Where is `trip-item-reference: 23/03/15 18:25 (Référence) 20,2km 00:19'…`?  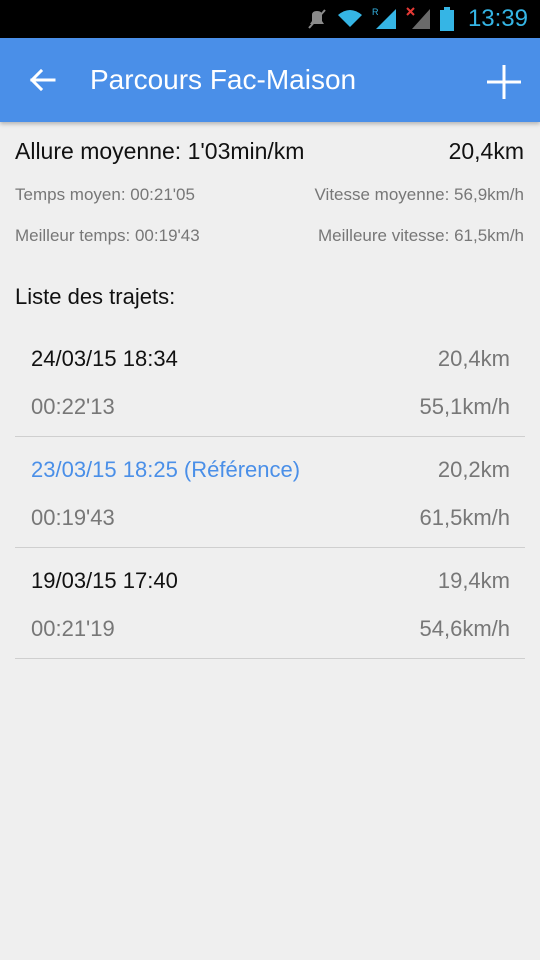
trip-item-reference: 23/03/15 18:25 (Référence) 20,2km 00:19'… is located at coordinates (270, 492).